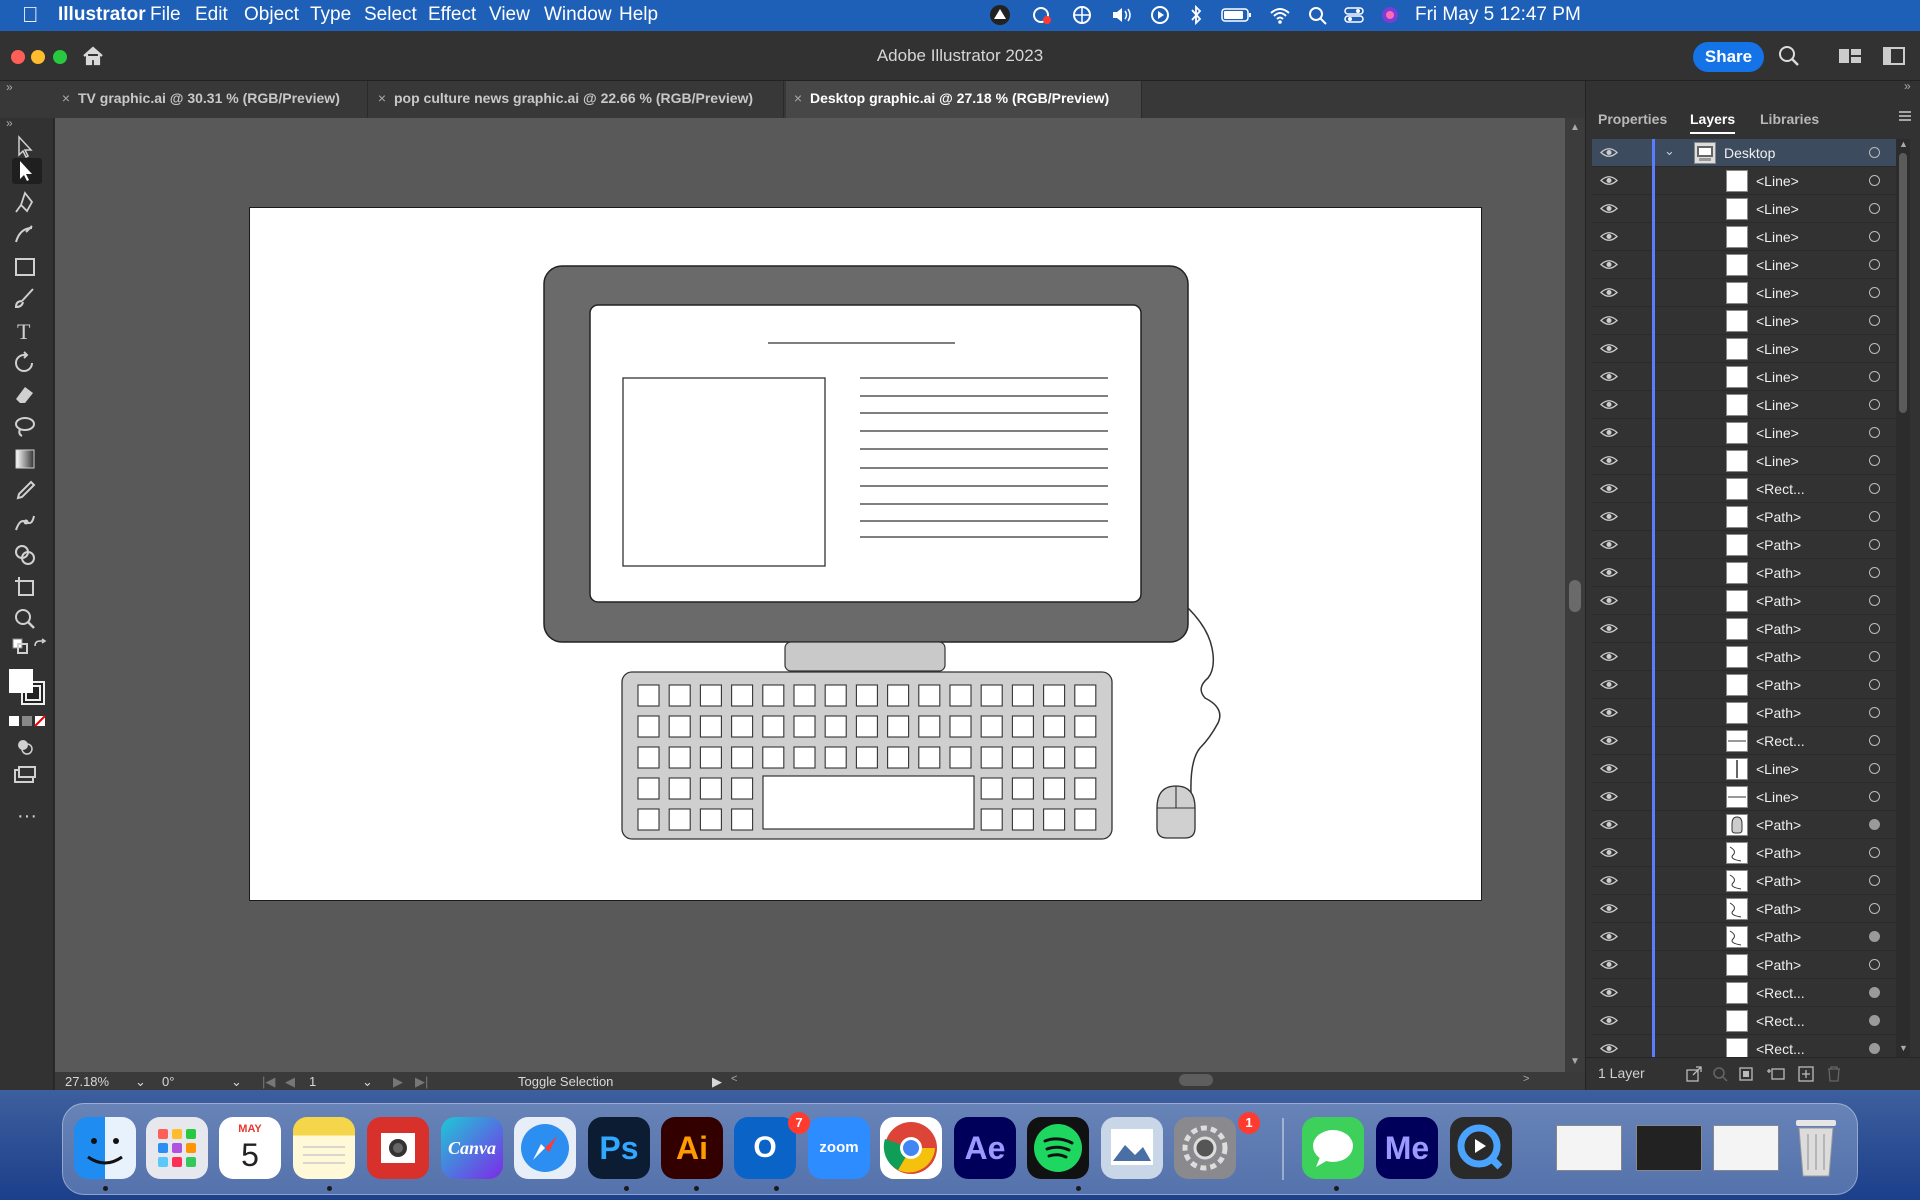  Describe the element at coordinates (1806, 1074) in the screenshot. I see `new-layer-icon` at that location.